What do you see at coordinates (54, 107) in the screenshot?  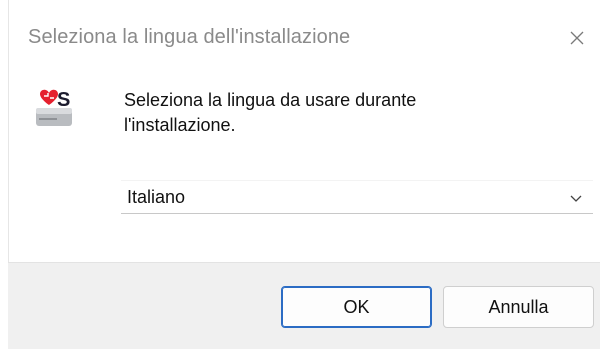 I see `setup-app-icon: S` at bounding box center [54, 107].